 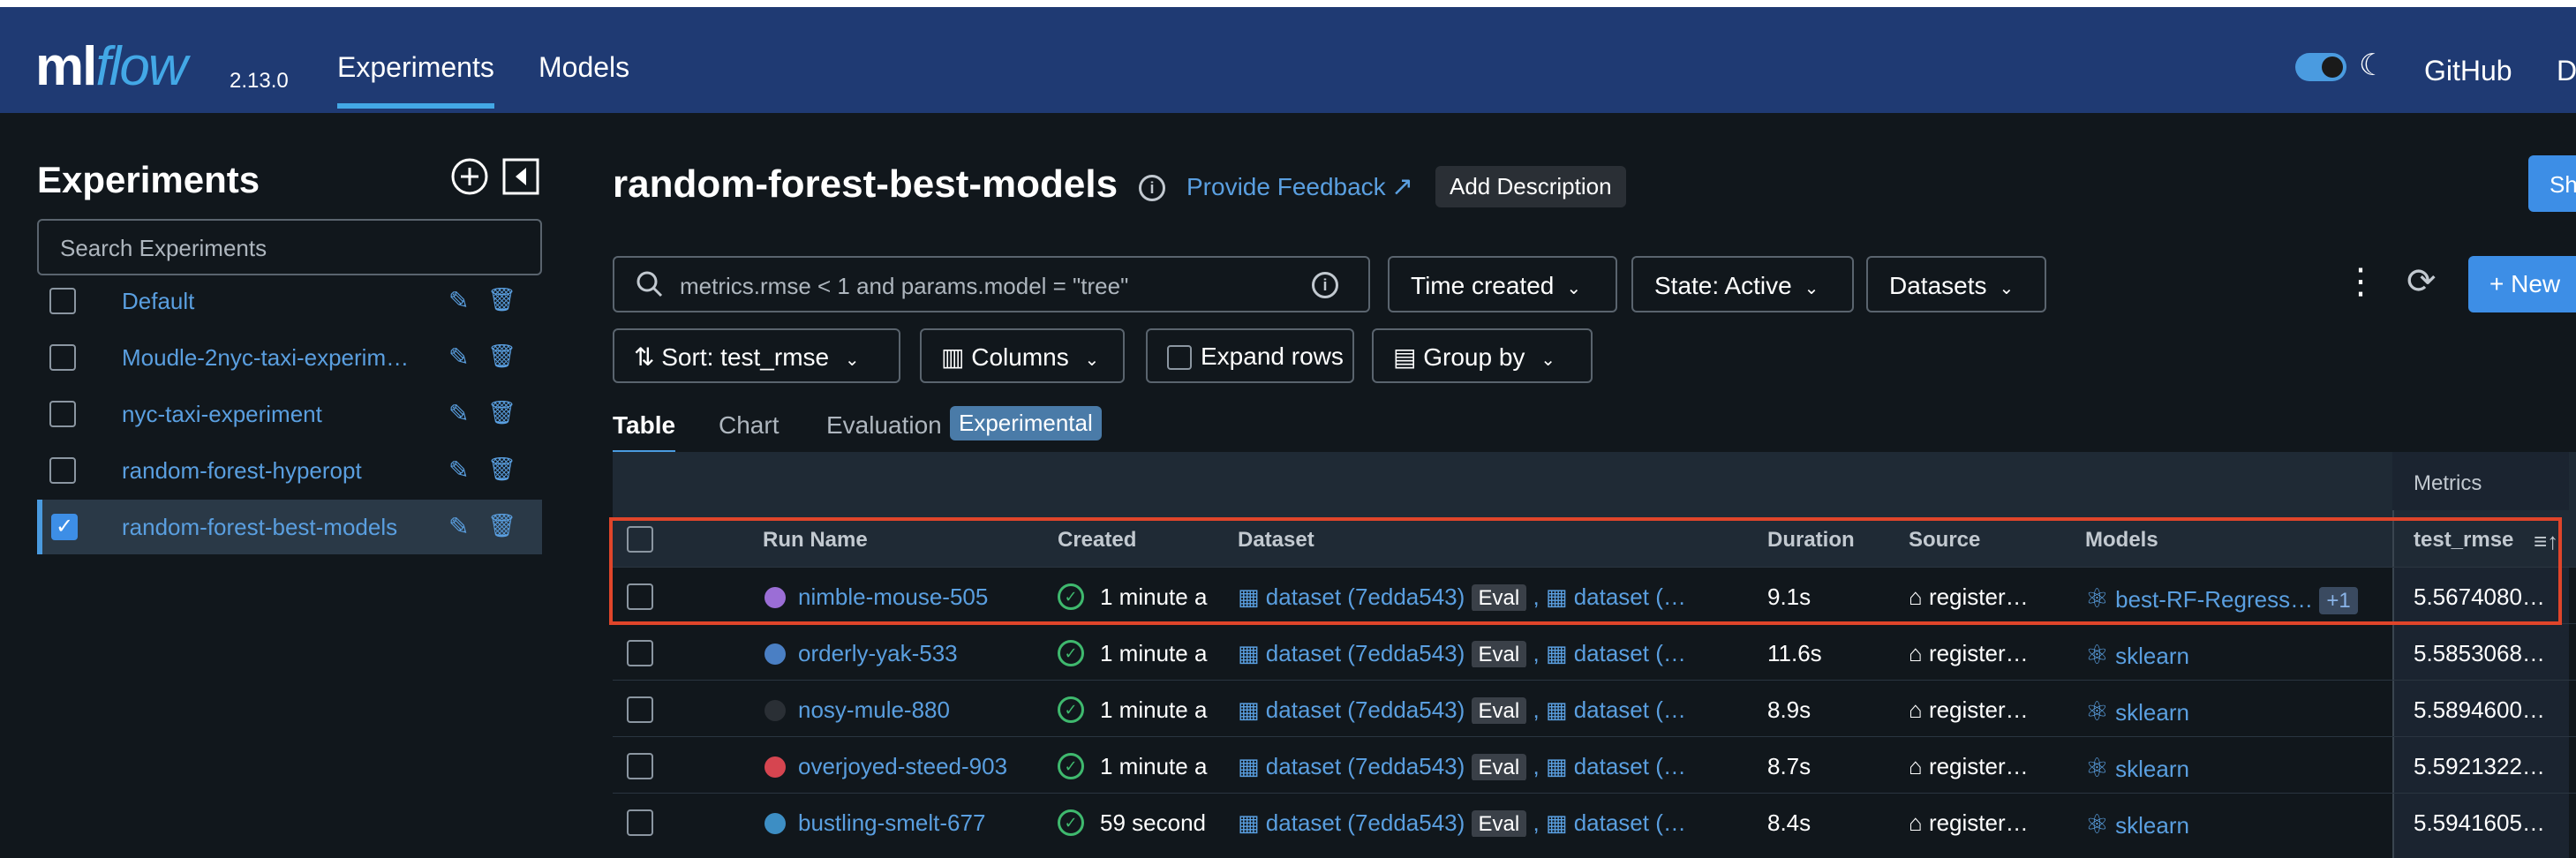 I want to click on search-experiments-input: Search Experiments, so click(x=290, y=247).